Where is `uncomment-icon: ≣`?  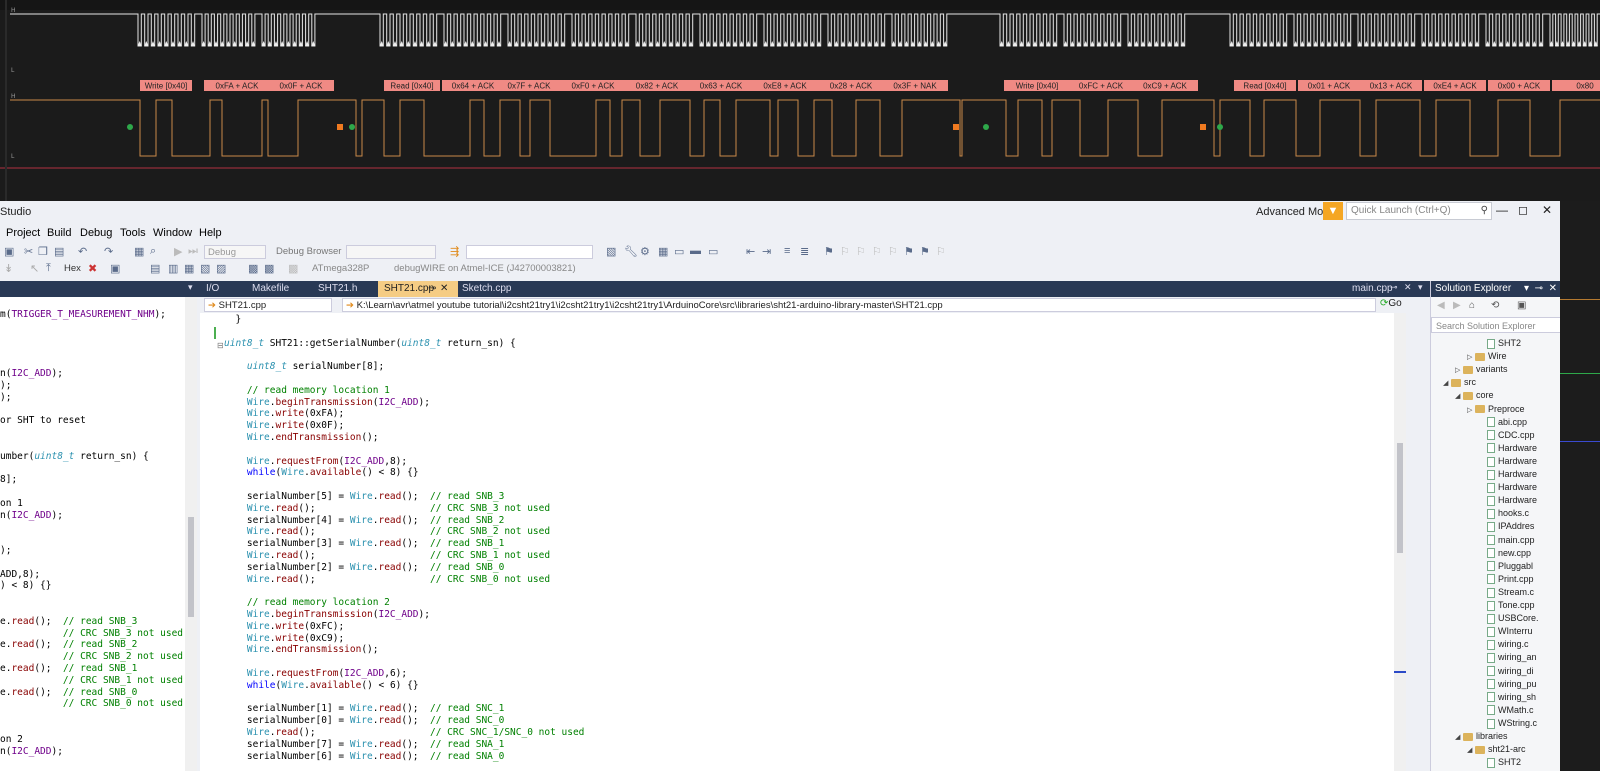
uncomment-icon: ≣ is located at coordinates (804, 251).